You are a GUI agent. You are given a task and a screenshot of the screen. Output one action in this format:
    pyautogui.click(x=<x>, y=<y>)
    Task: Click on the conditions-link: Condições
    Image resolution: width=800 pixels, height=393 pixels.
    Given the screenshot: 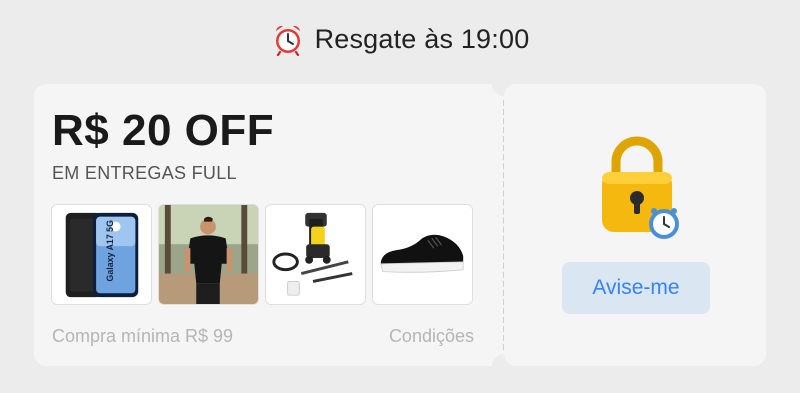 What is the action you would take?
    pyautogui.click(x=431, y=336)
    